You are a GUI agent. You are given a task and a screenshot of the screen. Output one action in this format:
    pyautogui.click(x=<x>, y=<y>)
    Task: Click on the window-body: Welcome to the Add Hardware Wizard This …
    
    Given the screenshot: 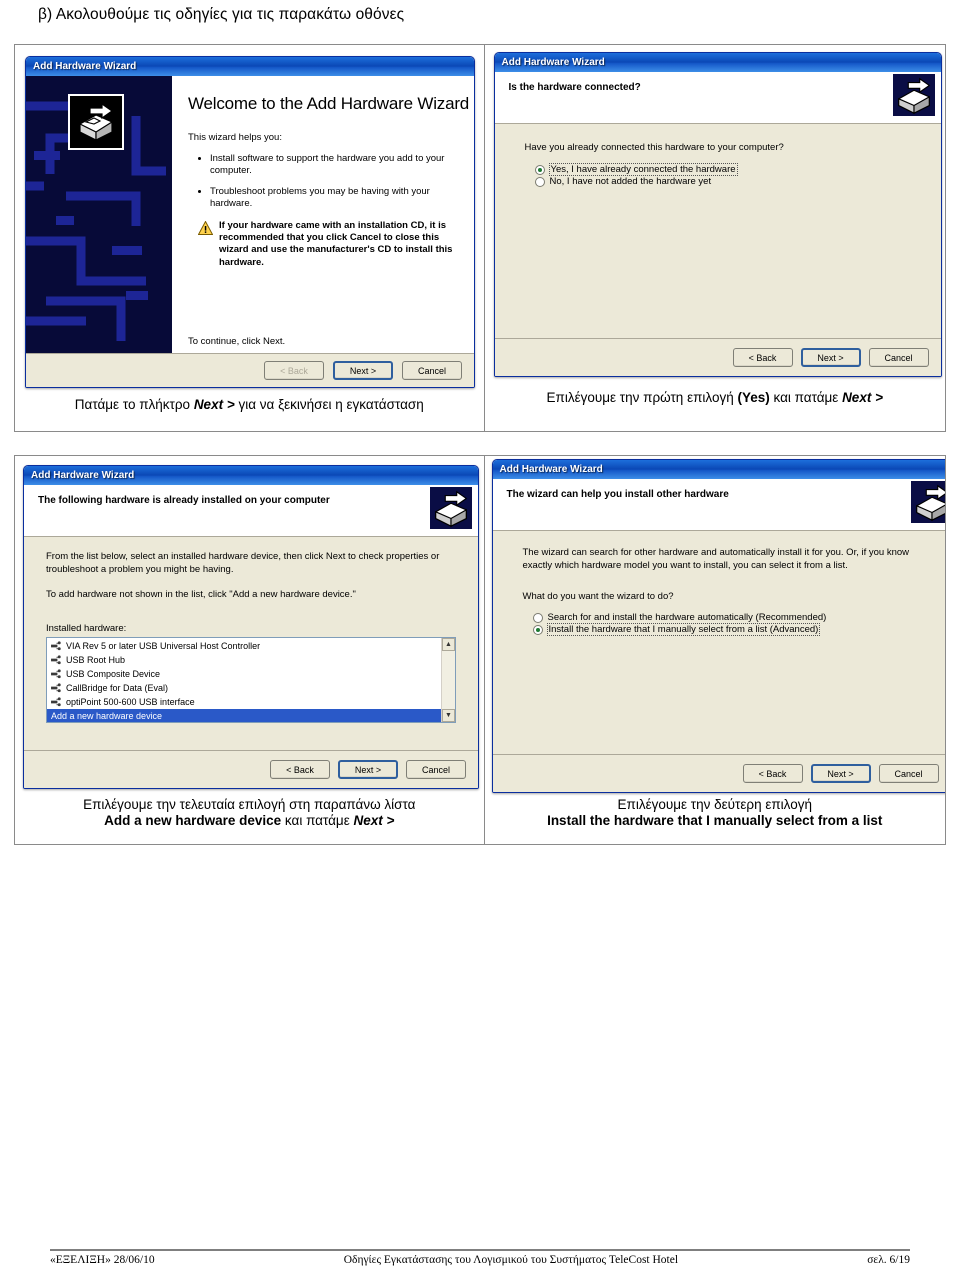 What is the action you would take?
    pyautogui.click(x=250, y=231)
    